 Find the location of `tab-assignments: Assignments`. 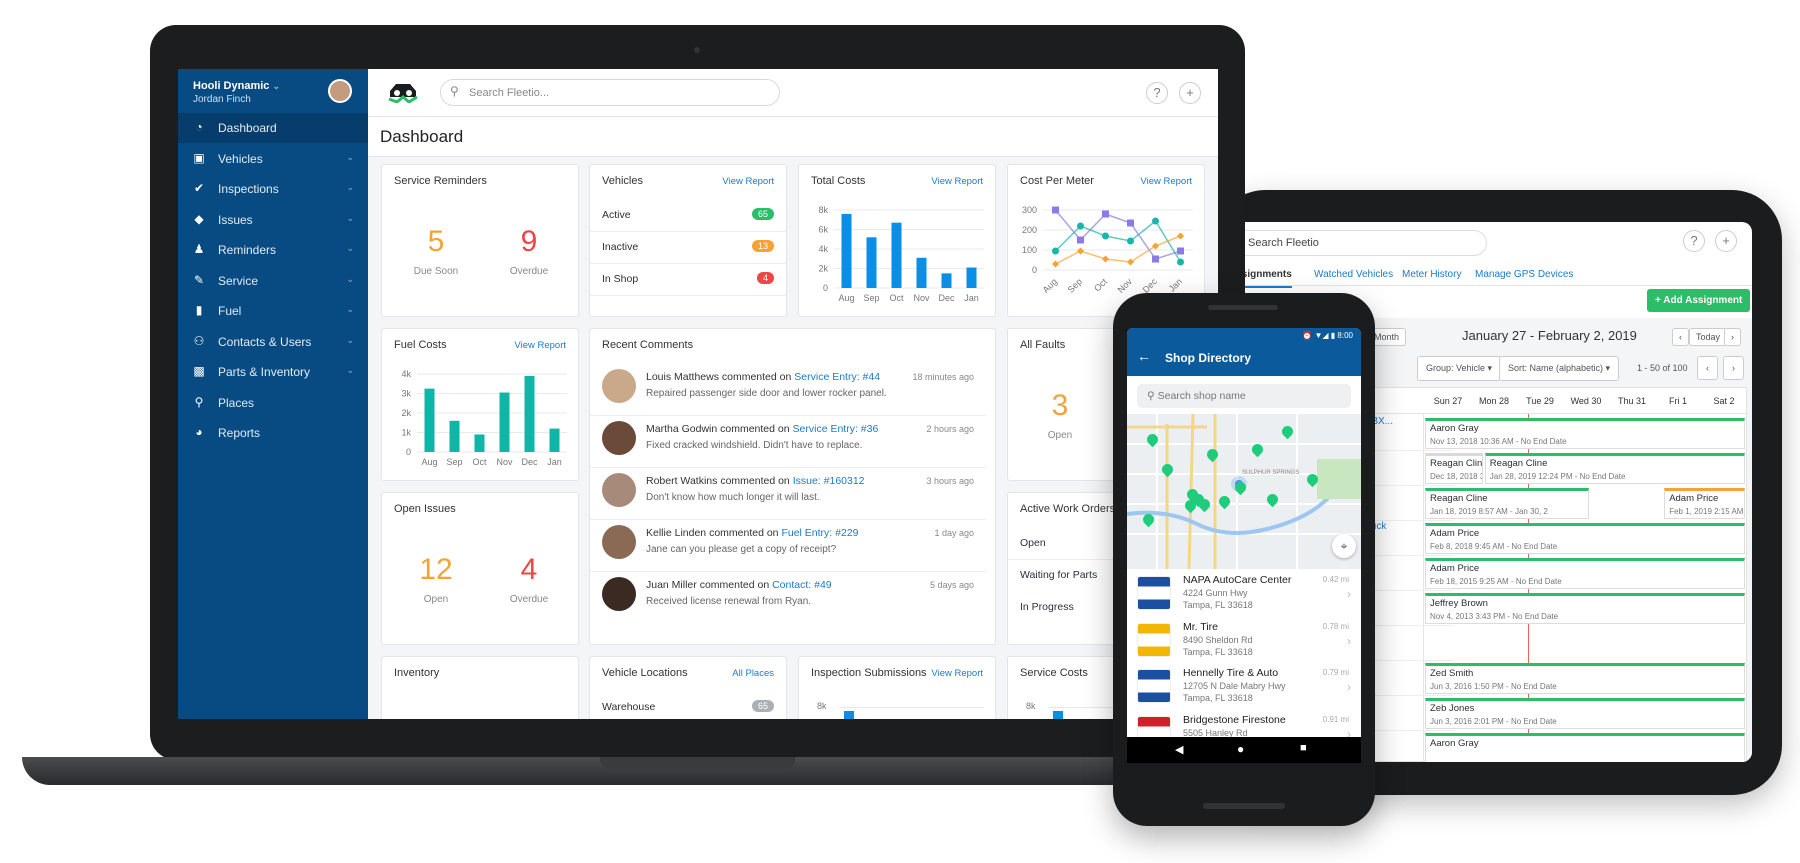

tab-assignments: Assignments is located at coordinates (1264, 278).